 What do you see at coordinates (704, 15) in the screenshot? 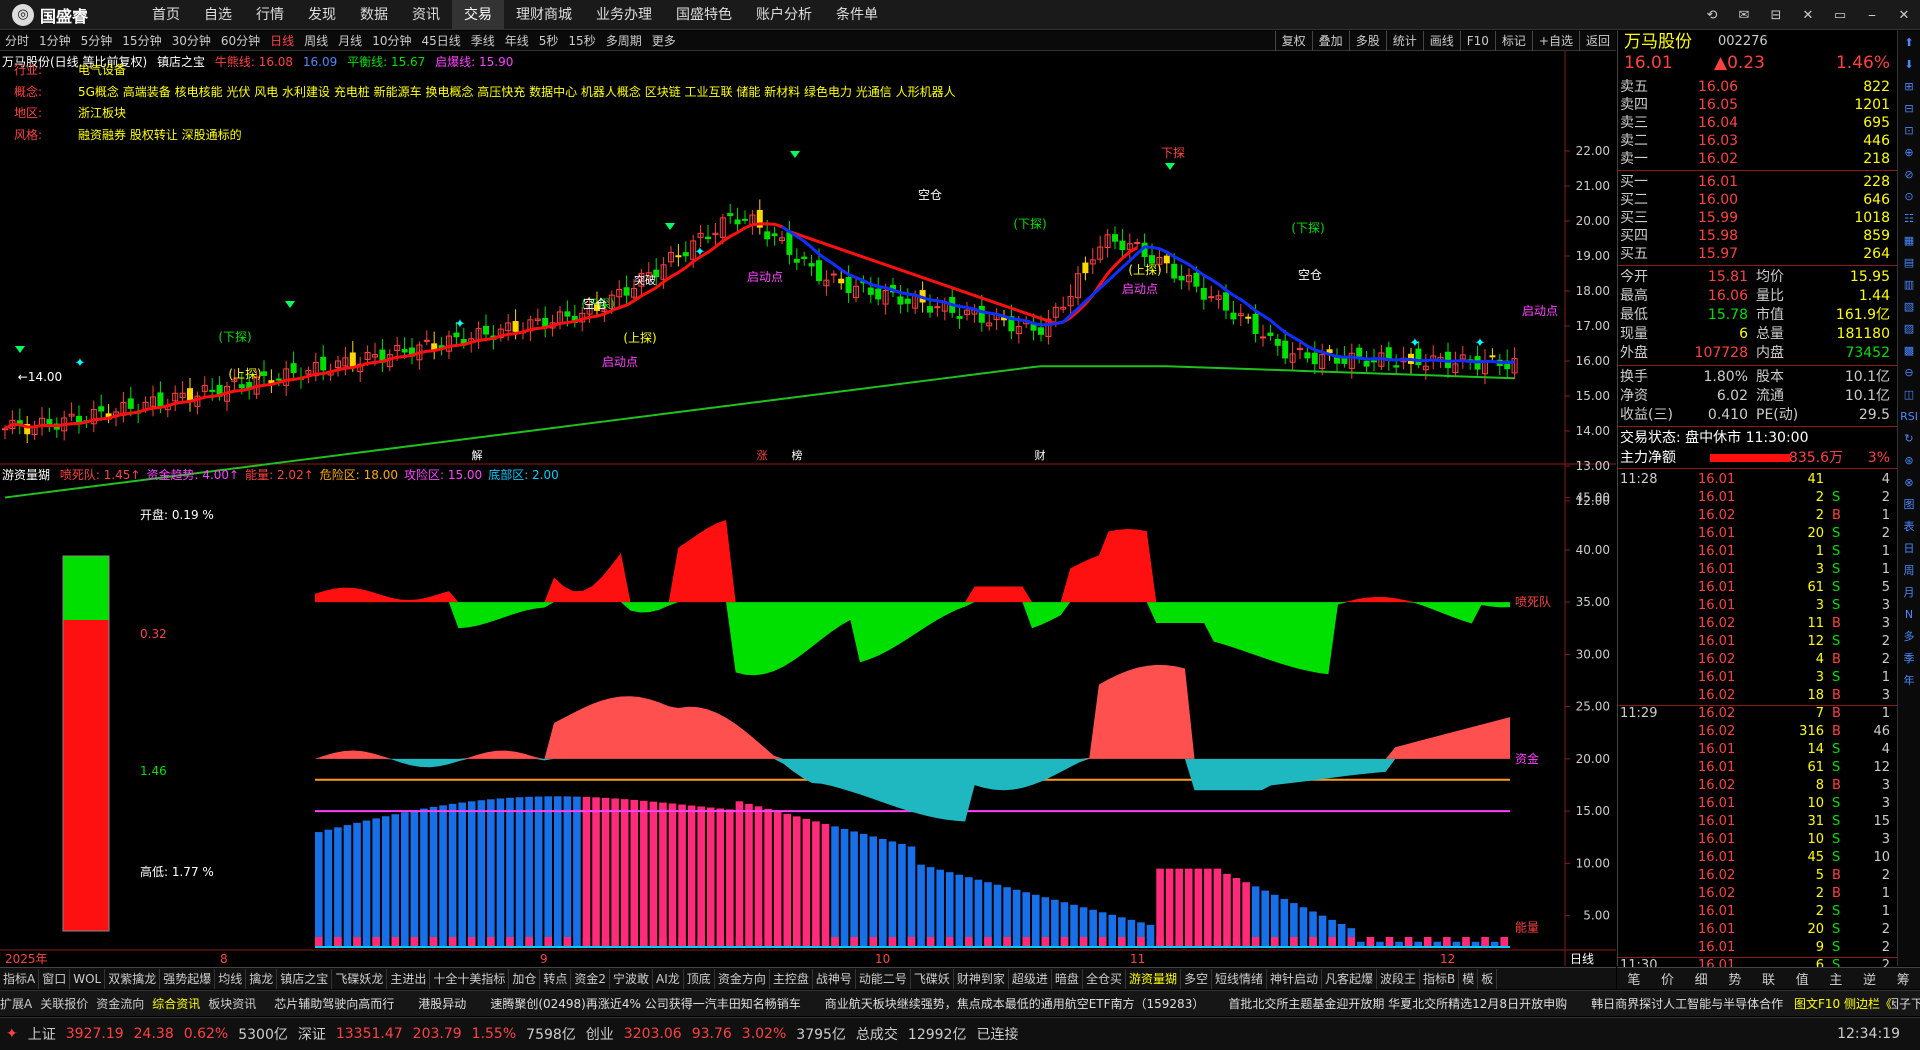
I see `nav-item-9: 国盛特色` at bounding box center [704, 15].